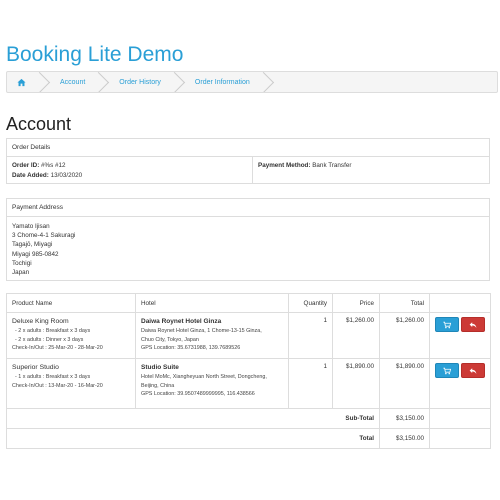 Image resolution: width=500 pixels, height=500 pixels. Describe the element at coordinates (57, 348) in the screenshot. I see `product-checkinout: Check-In/Out : 25-Mar-20 - 28-Mar-20` at that location.